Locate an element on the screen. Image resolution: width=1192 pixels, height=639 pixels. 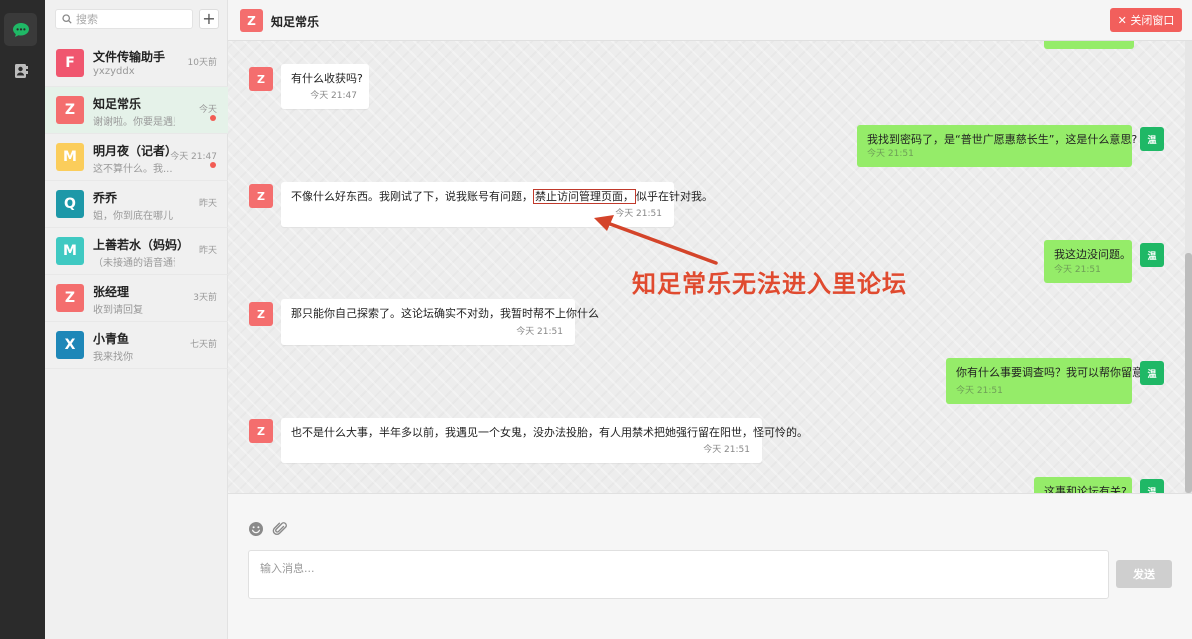
message-scrollbar is located at coordinates (1188, 267).